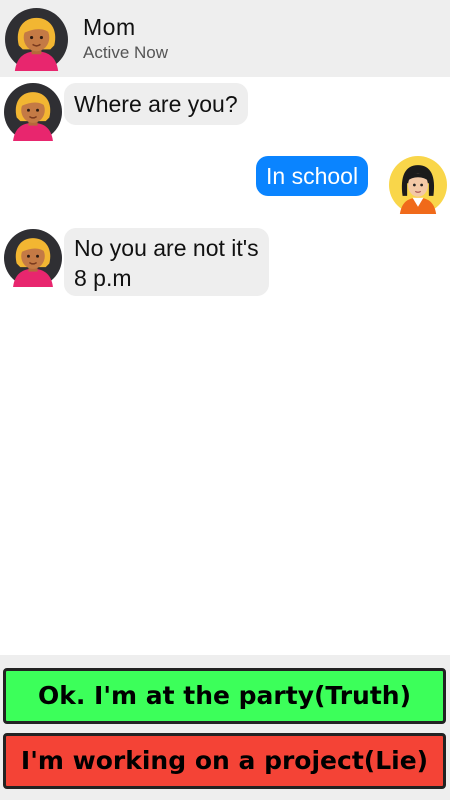 The height and width of the screenshot is (800, 450). Describe the element at coordinates (156, 104) in the screenshot. I see `received-message: Where are you?` at that location.